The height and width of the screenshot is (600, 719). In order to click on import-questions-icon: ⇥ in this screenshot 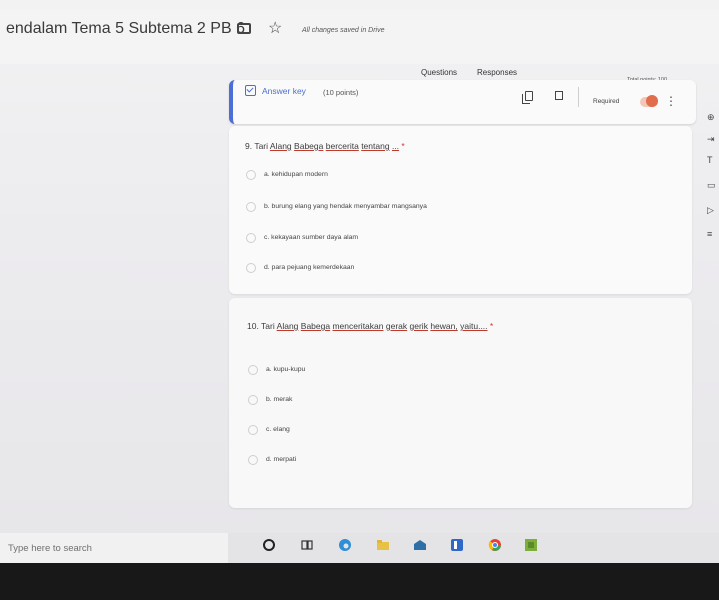, I will do `click(711, 139)`.